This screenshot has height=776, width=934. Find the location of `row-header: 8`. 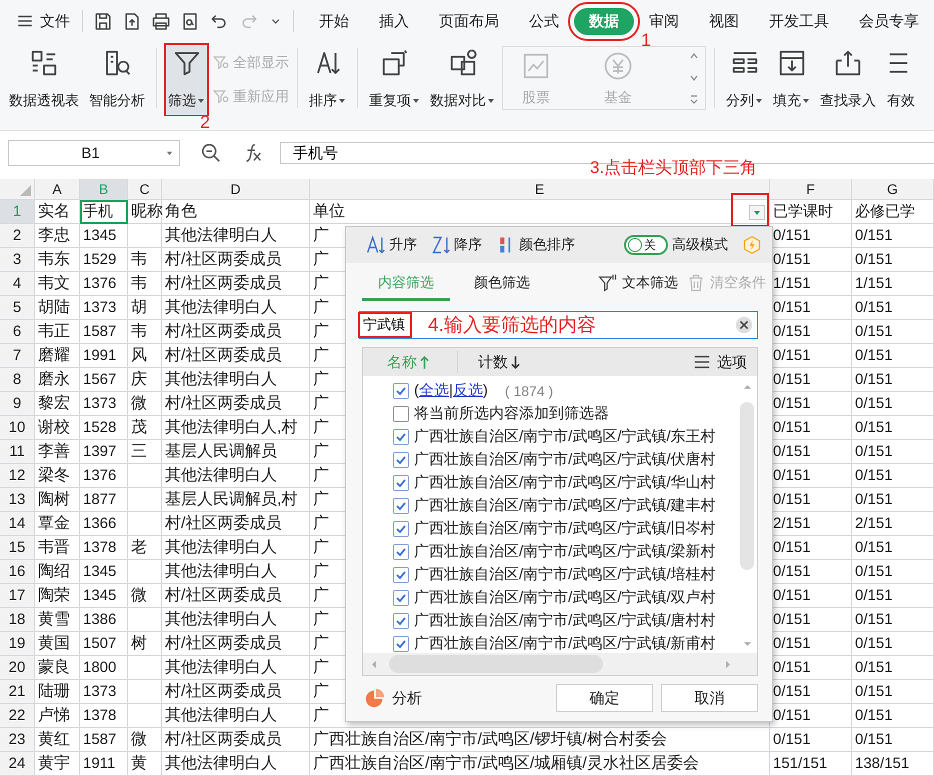

row-header: 8 is located at coordinates (17, 380).